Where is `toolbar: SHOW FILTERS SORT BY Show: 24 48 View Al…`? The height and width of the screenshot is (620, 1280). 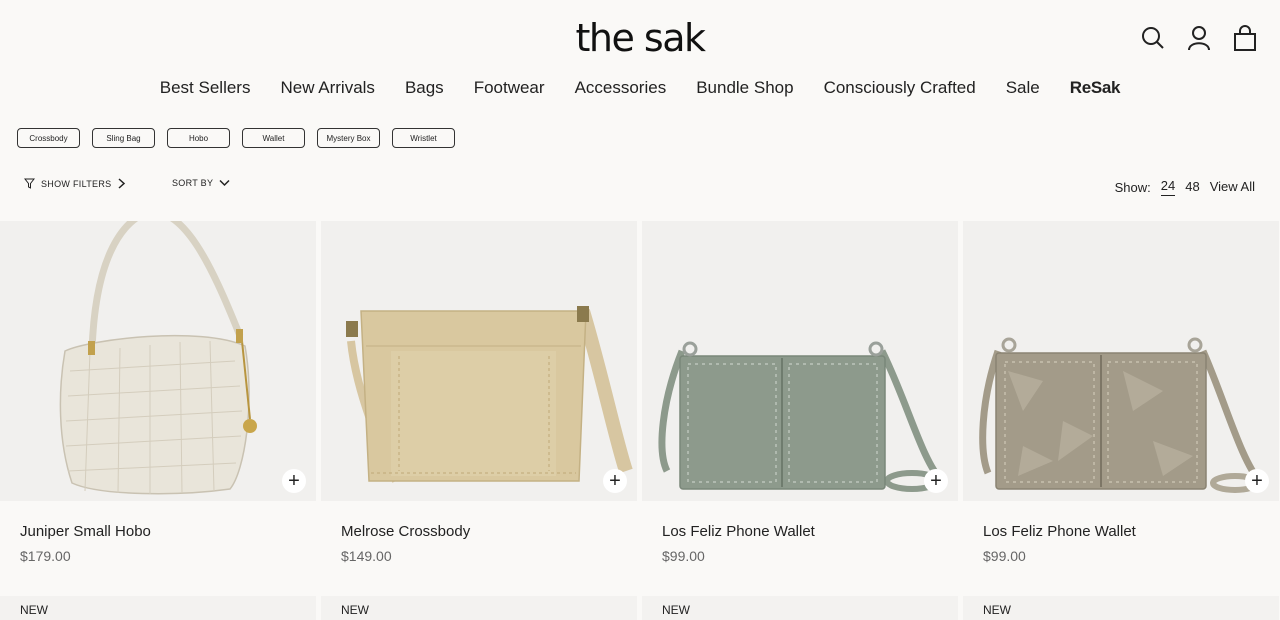
toolbar: SHOW FILTERS SORT BY Show: 24 48 View Al… is located at coordinates (642, 187).